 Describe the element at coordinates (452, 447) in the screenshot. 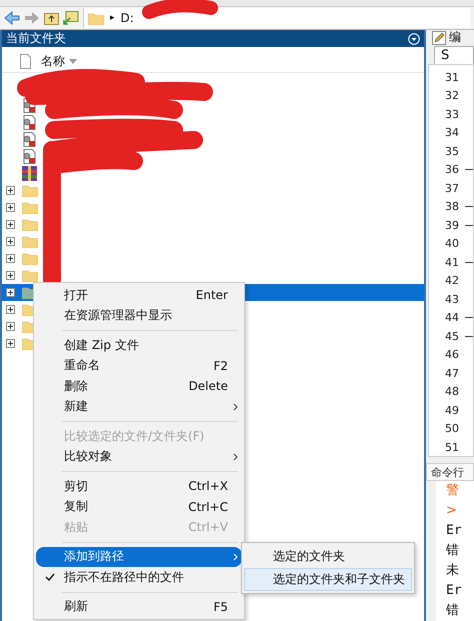

I see `line-number: 51` at that location.